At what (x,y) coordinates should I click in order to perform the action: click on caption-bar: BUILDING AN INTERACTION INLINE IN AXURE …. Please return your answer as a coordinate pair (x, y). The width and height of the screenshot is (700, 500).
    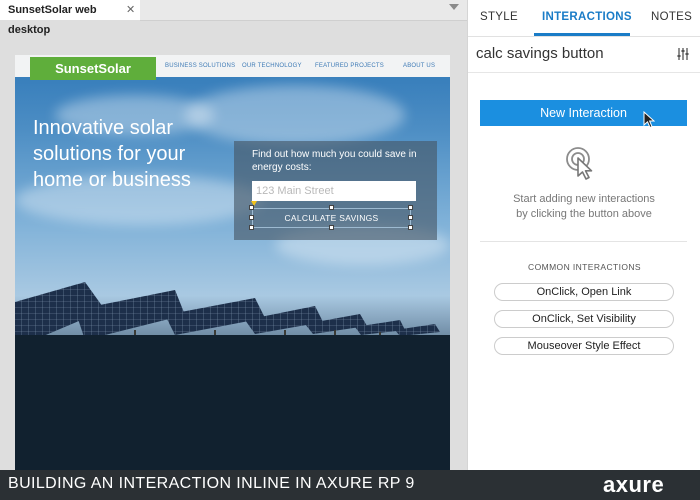
    Looking at the image, I should click on (350, 485).